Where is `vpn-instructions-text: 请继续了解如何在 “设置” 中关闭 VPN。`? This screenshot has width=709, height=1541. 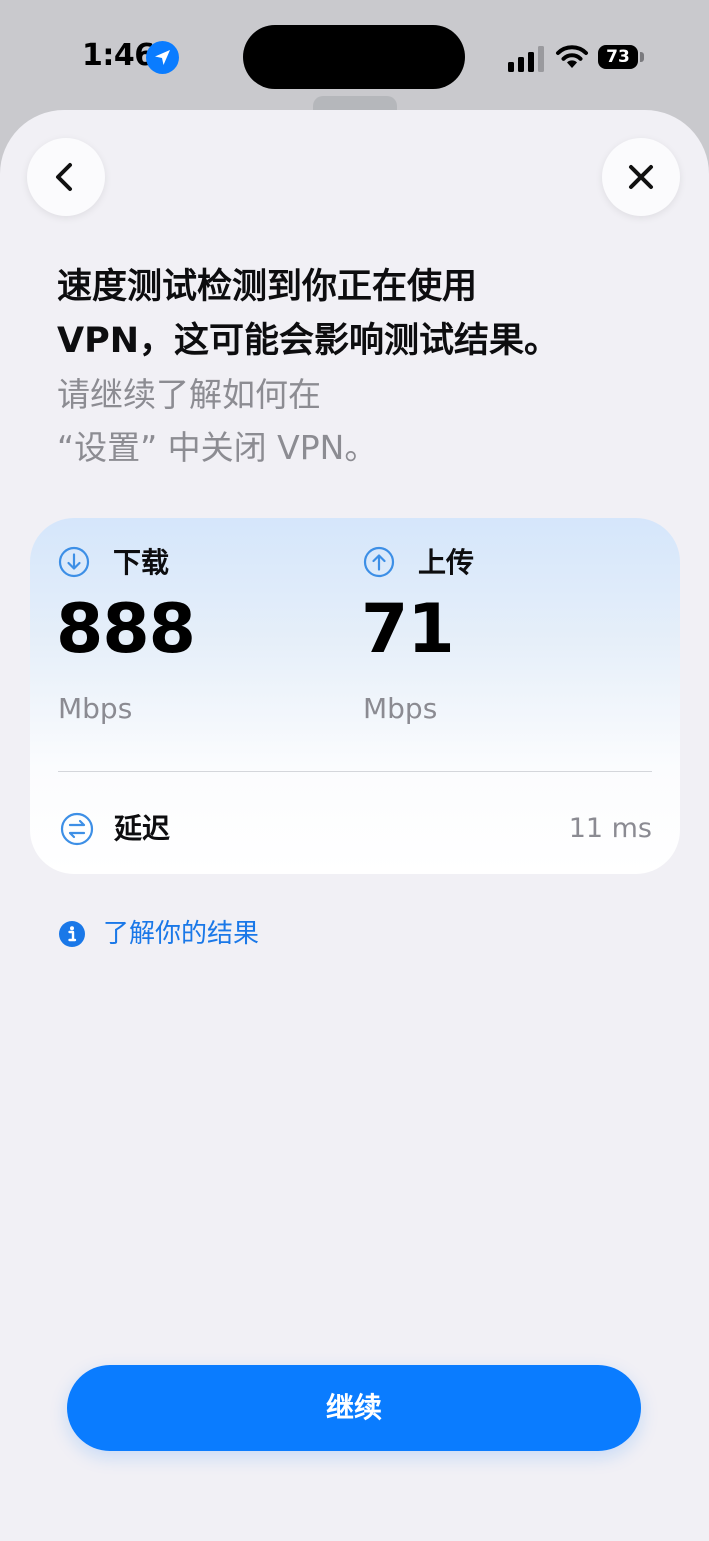 vpn-instructions-text: 请继续了解如何在 “设置” 中关闭 VPN。 is located at coordinates (367, 421).